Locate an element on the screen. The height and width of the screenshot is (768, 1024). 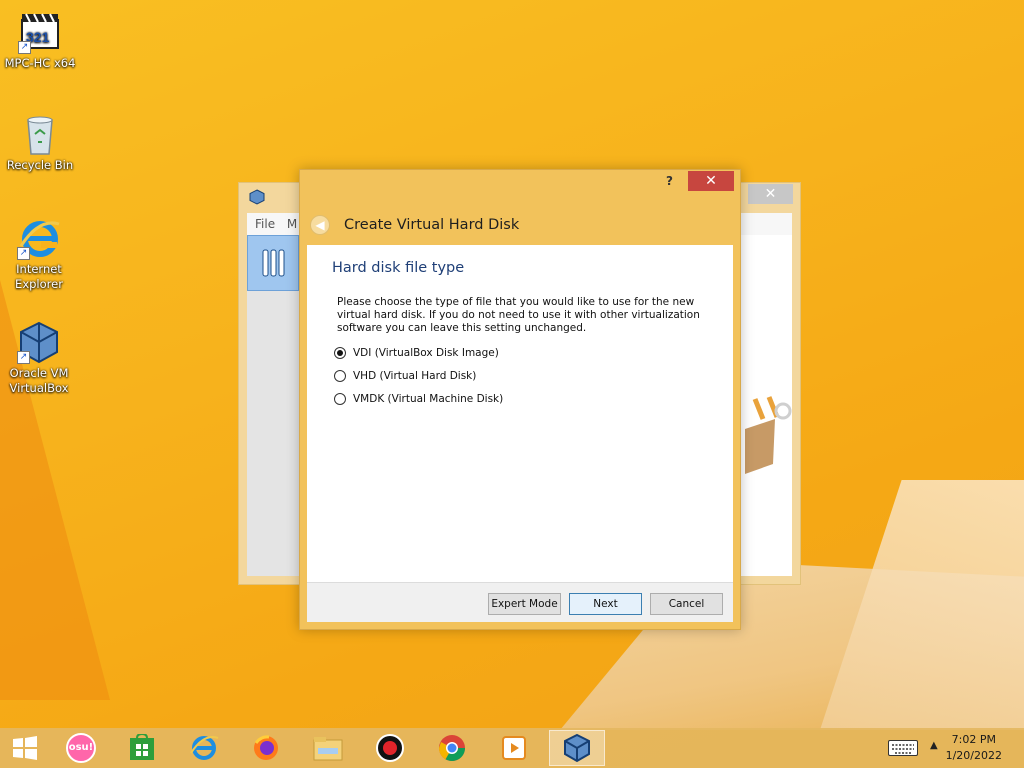
keyboard-icon is located at coordinates (903, 748).